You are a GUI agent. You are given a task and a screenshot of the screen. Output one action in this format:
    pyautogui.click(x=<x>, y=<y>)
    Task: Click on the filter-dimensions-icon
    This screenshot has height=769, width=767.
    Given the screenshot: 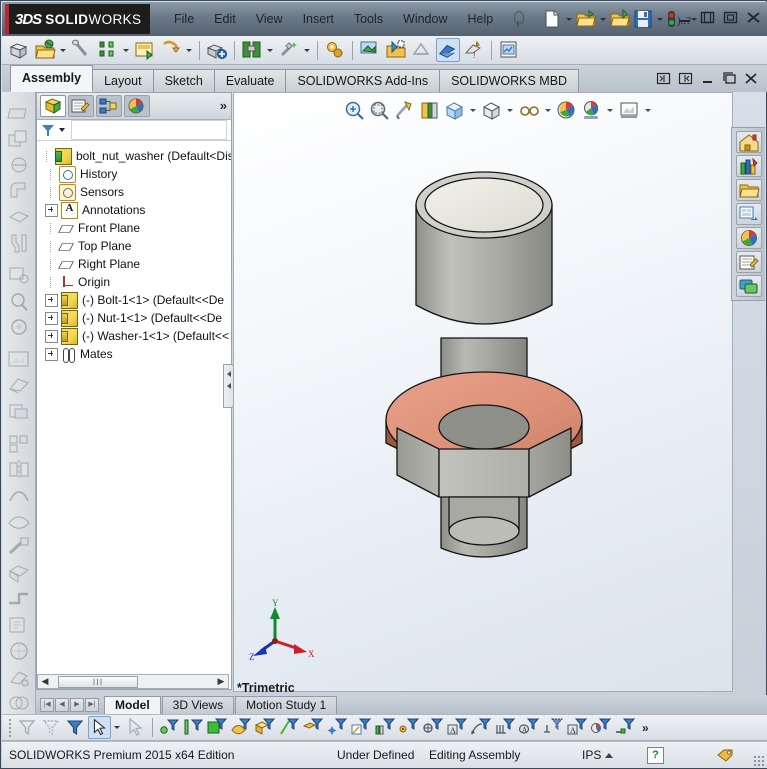 What is the action you would take?
    pyautogui.click(x=481, y=727)
    